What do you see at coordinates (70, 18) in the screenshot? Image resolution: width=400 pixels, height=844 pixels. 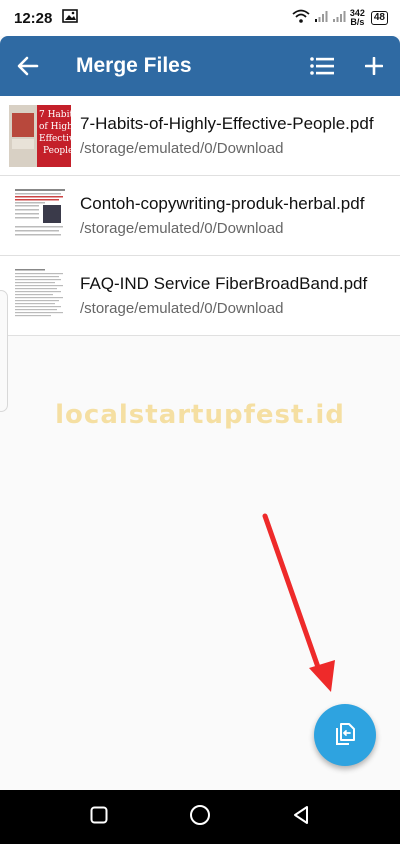 I see `image-notification-icon` at bounding box center [70, 18].